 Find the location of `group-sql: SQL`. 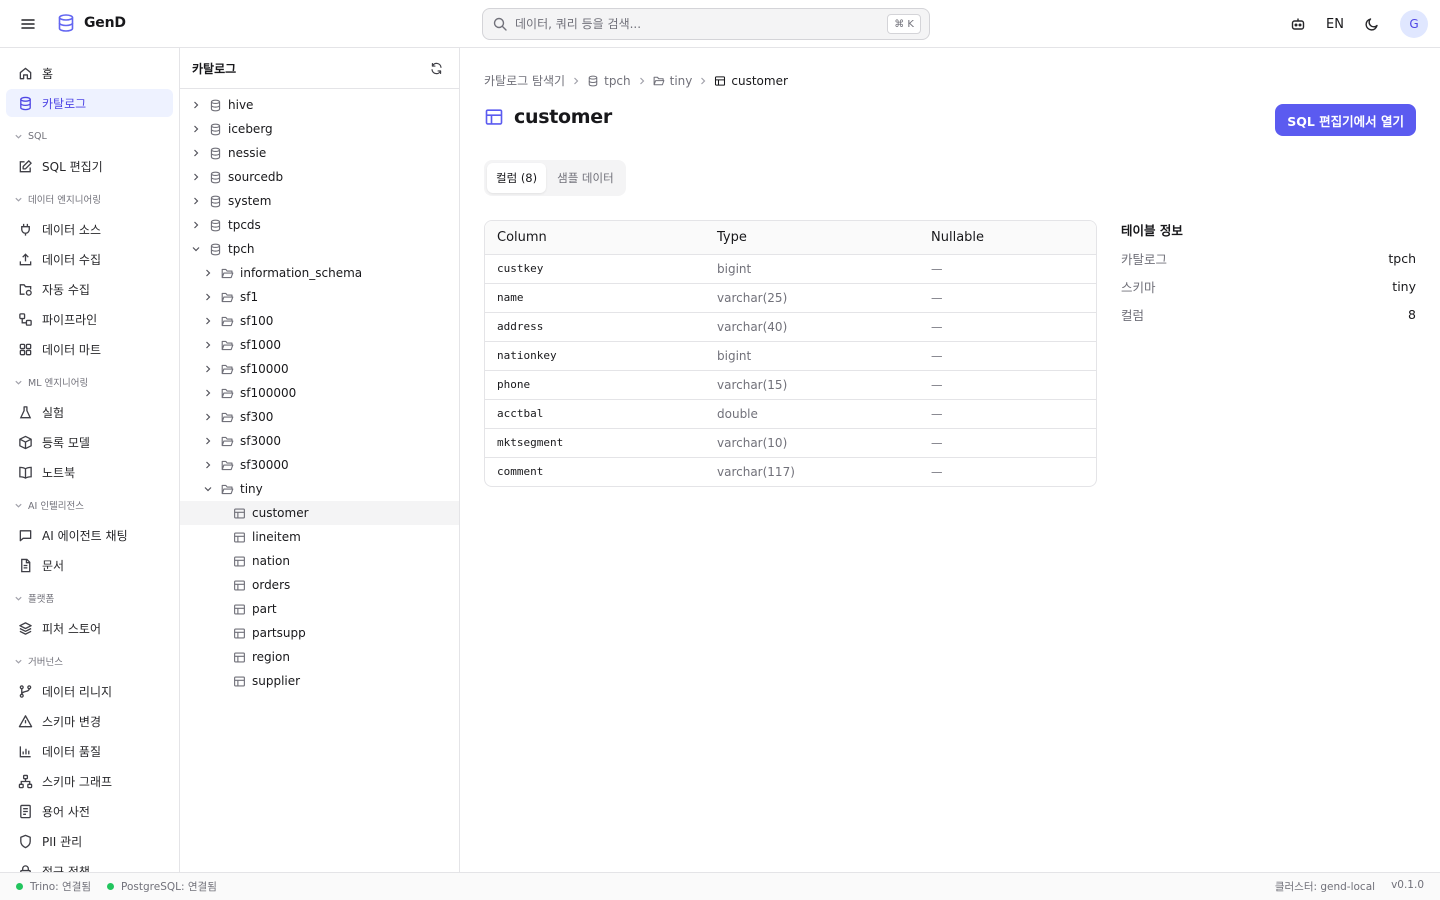

group-sql: SQL is located at coordinates (89, 136).